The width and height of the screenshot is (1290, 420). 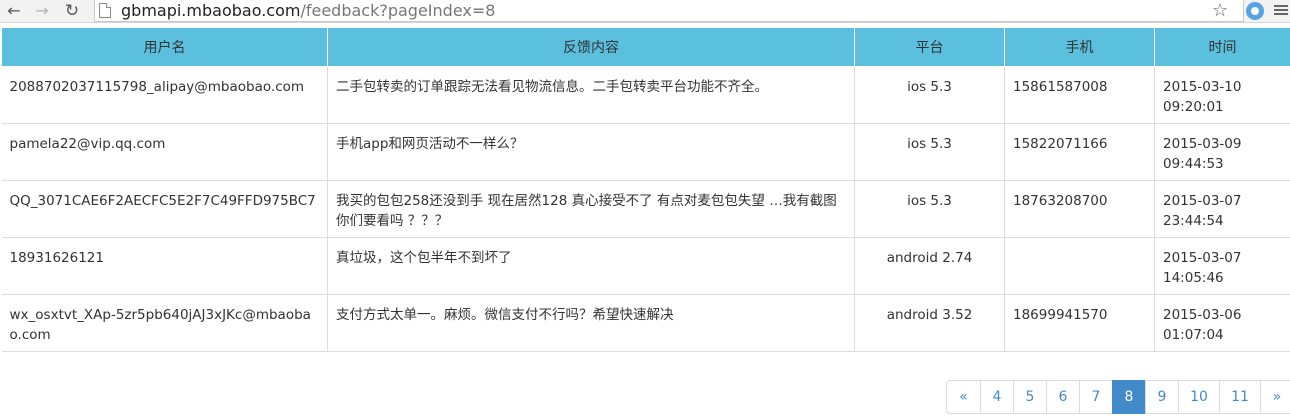 I want to click on cell-date: 2015-03-10, so click(x=1202, y=86).